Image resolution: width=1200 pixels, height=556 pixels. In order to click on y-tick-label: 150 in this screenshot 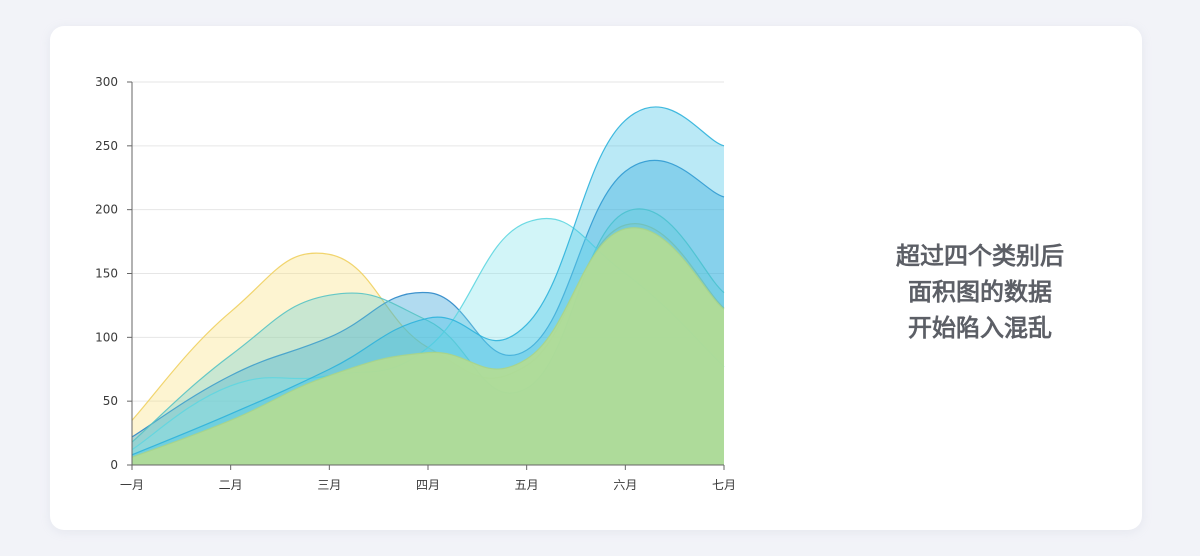, I will do `click(106, 274)`.